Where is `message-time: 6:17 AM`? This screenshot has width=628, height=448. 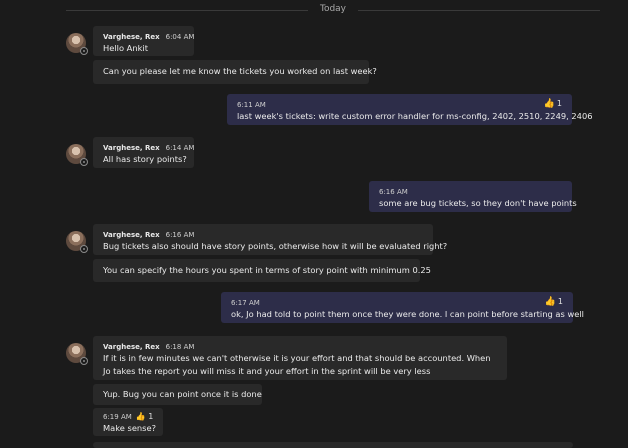
message-time: 6:17 AM is located at coordinates (245, 303).